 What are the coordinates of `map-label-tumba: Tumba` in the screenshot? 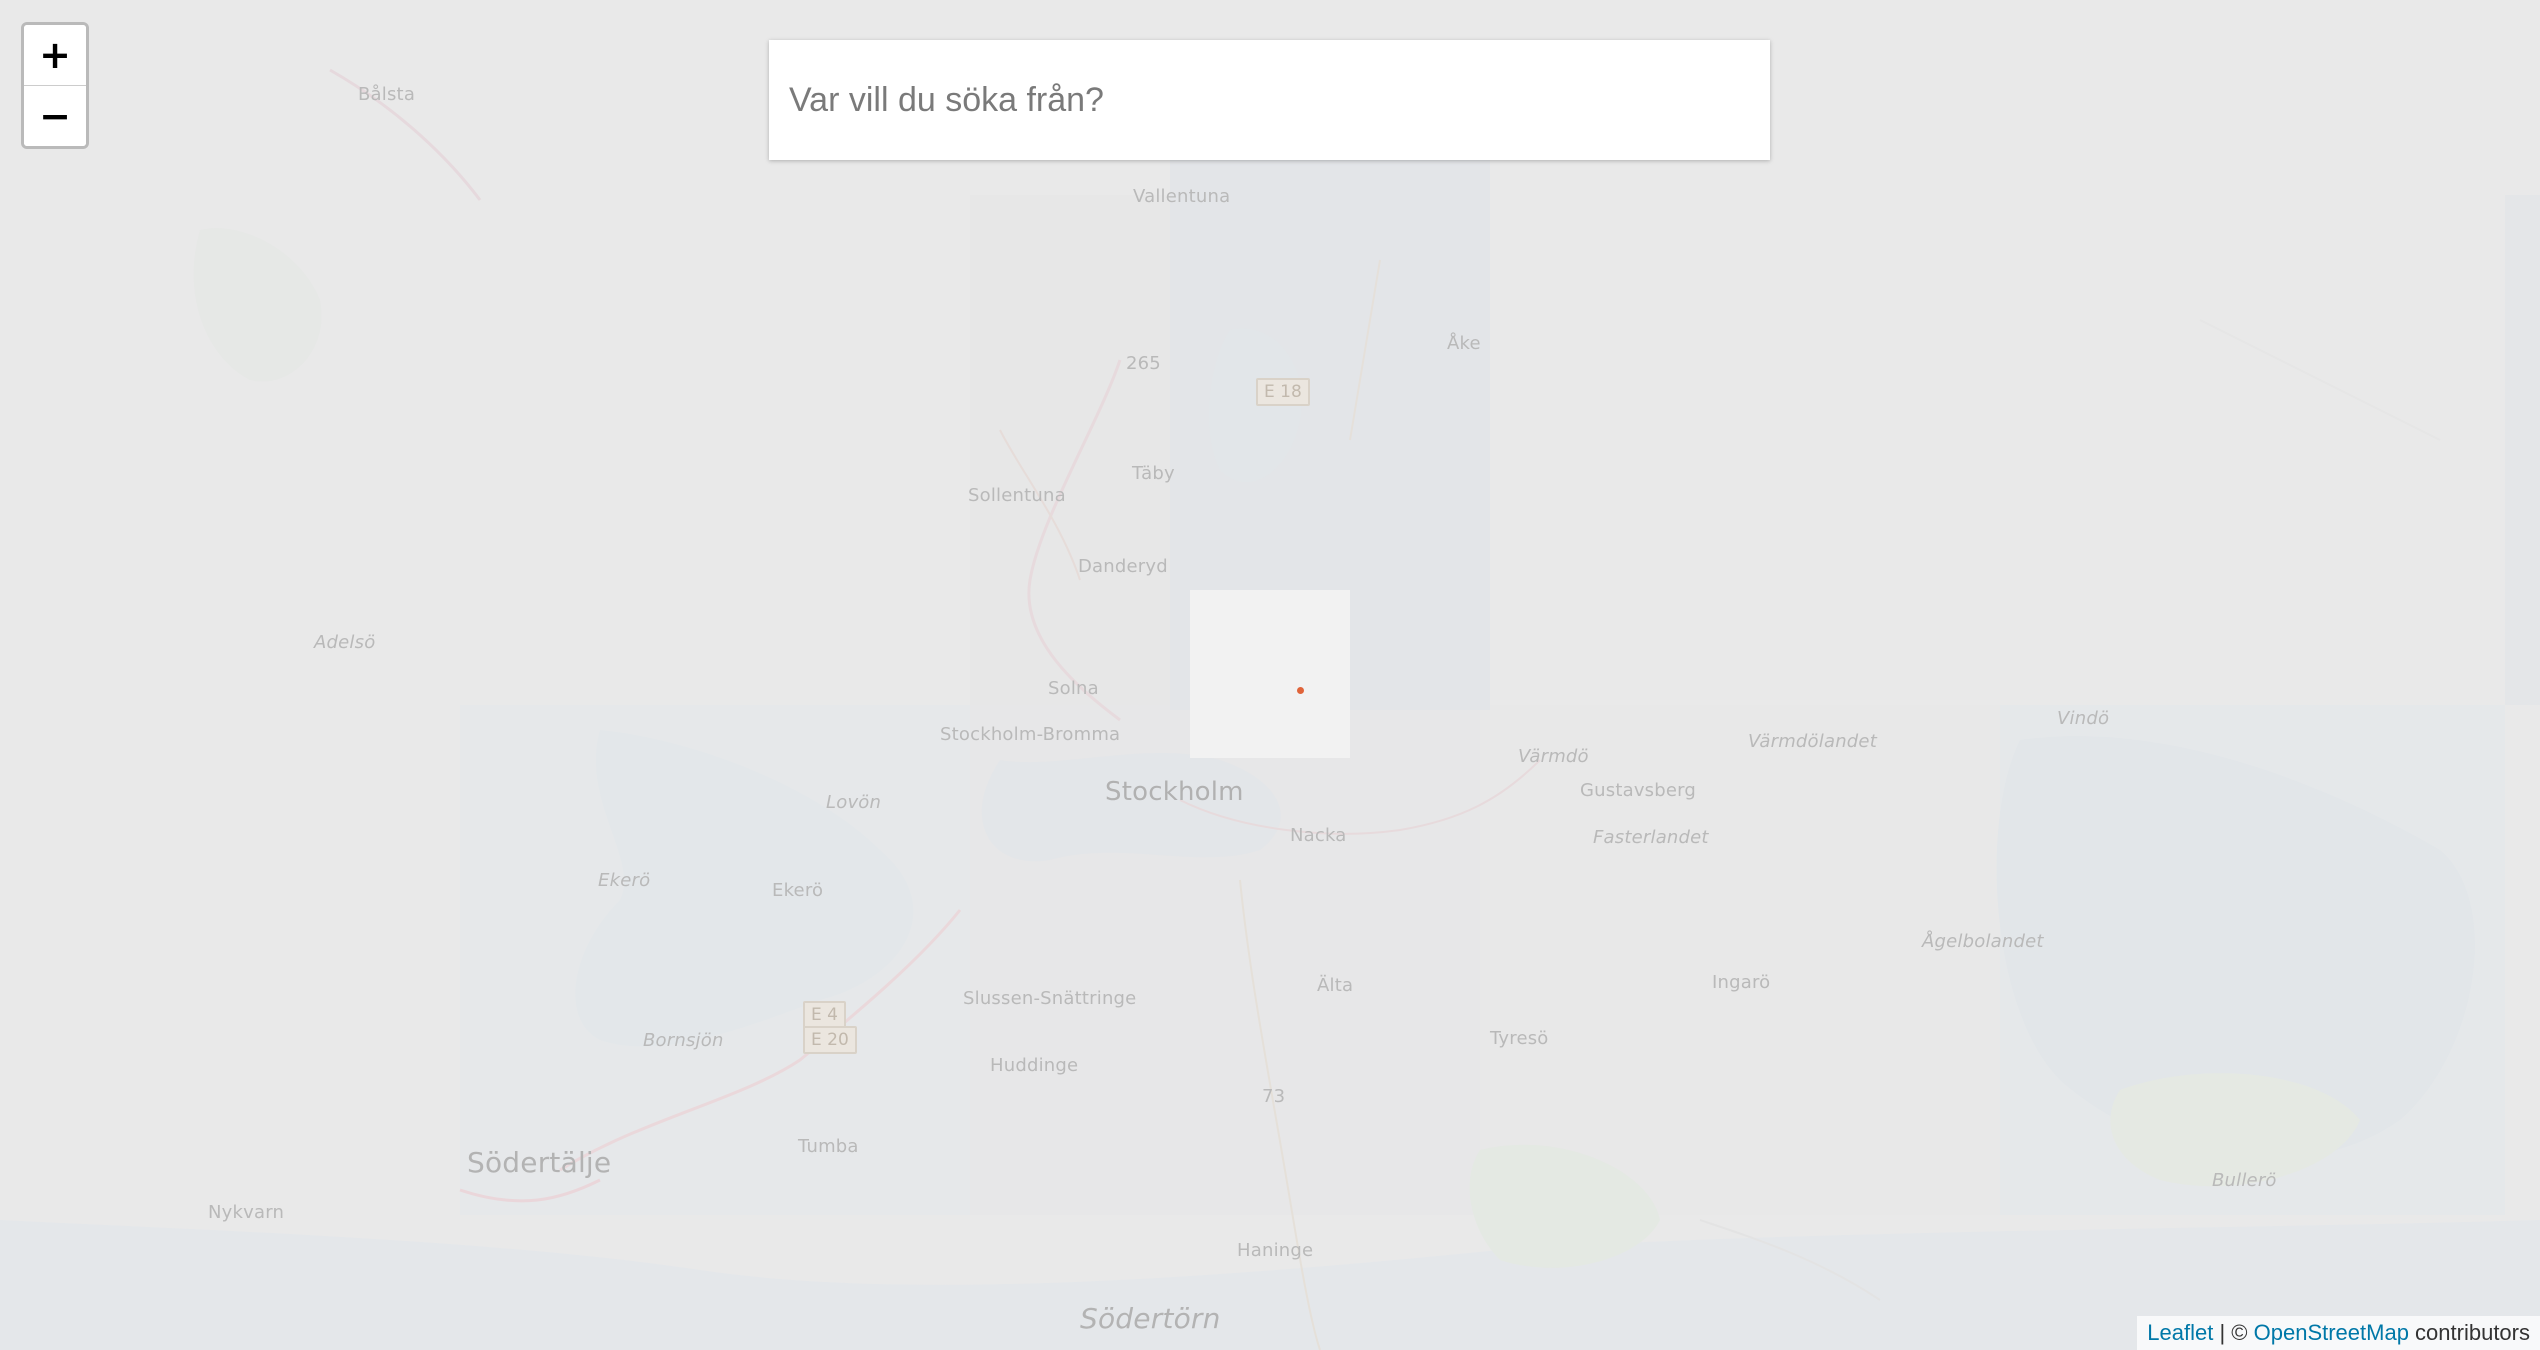 It's located at (828, 1146).